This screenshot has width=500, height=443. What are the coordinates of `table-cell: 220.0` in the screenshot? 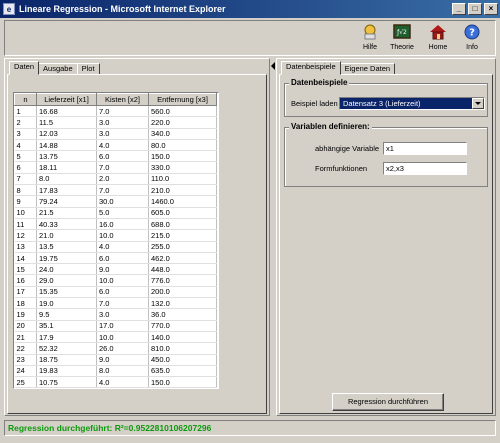 It's located at (182, 122).